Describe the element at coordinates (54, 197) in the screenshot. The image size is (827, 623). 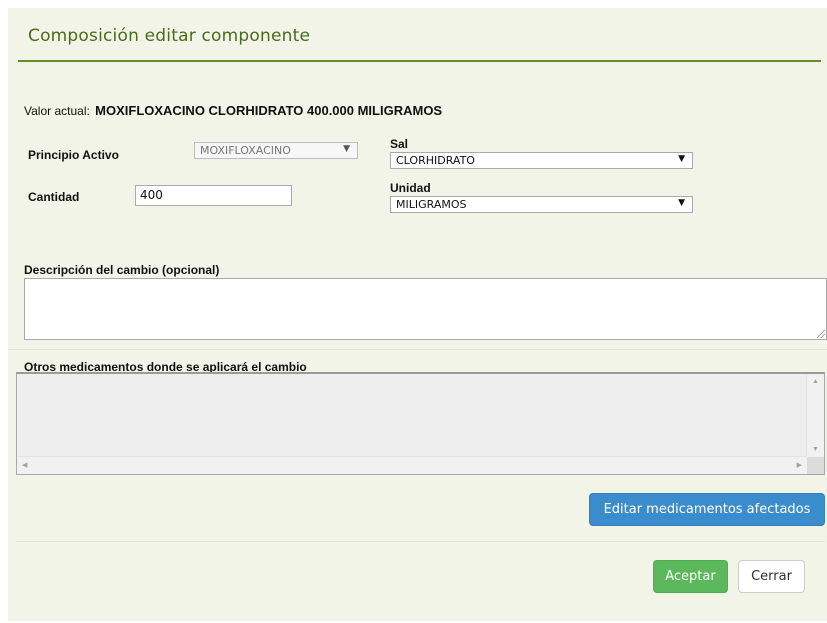
I see `cantidad-label: Cantidad` at that location.